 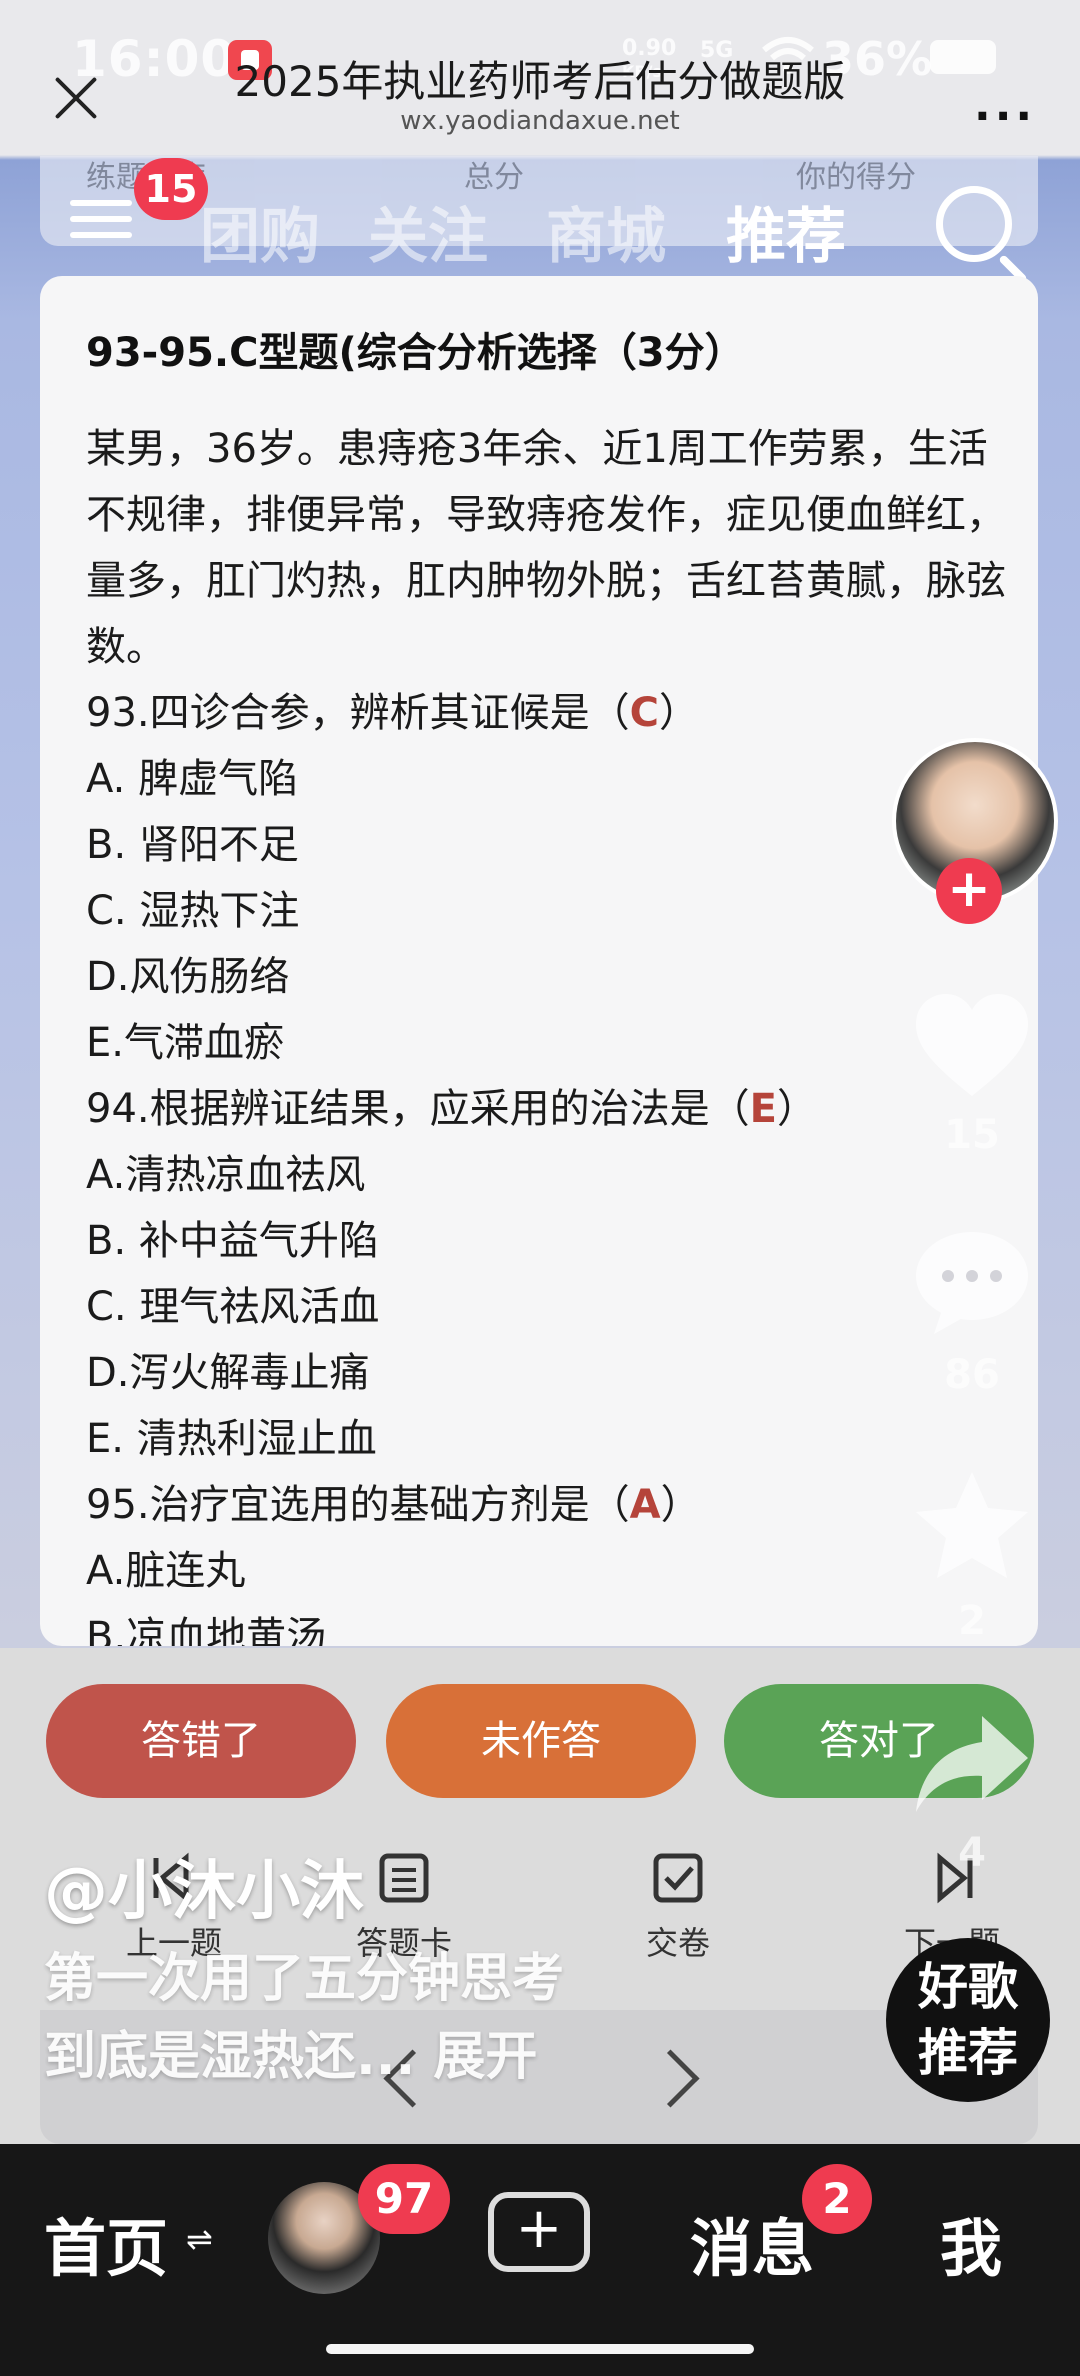 I want to click on friends-badge: 97, so click(x=404, y=2199).